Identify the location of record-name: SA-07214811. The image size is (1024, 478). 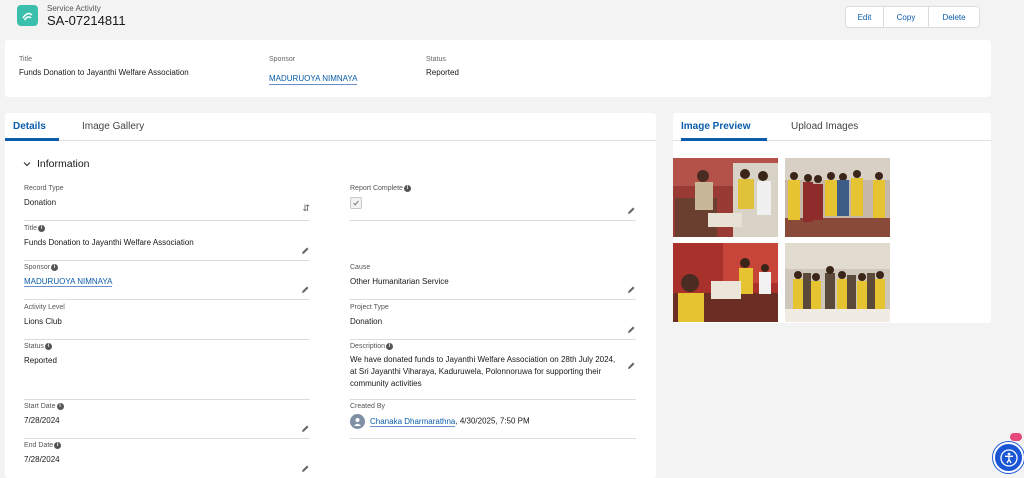
(86, 20).